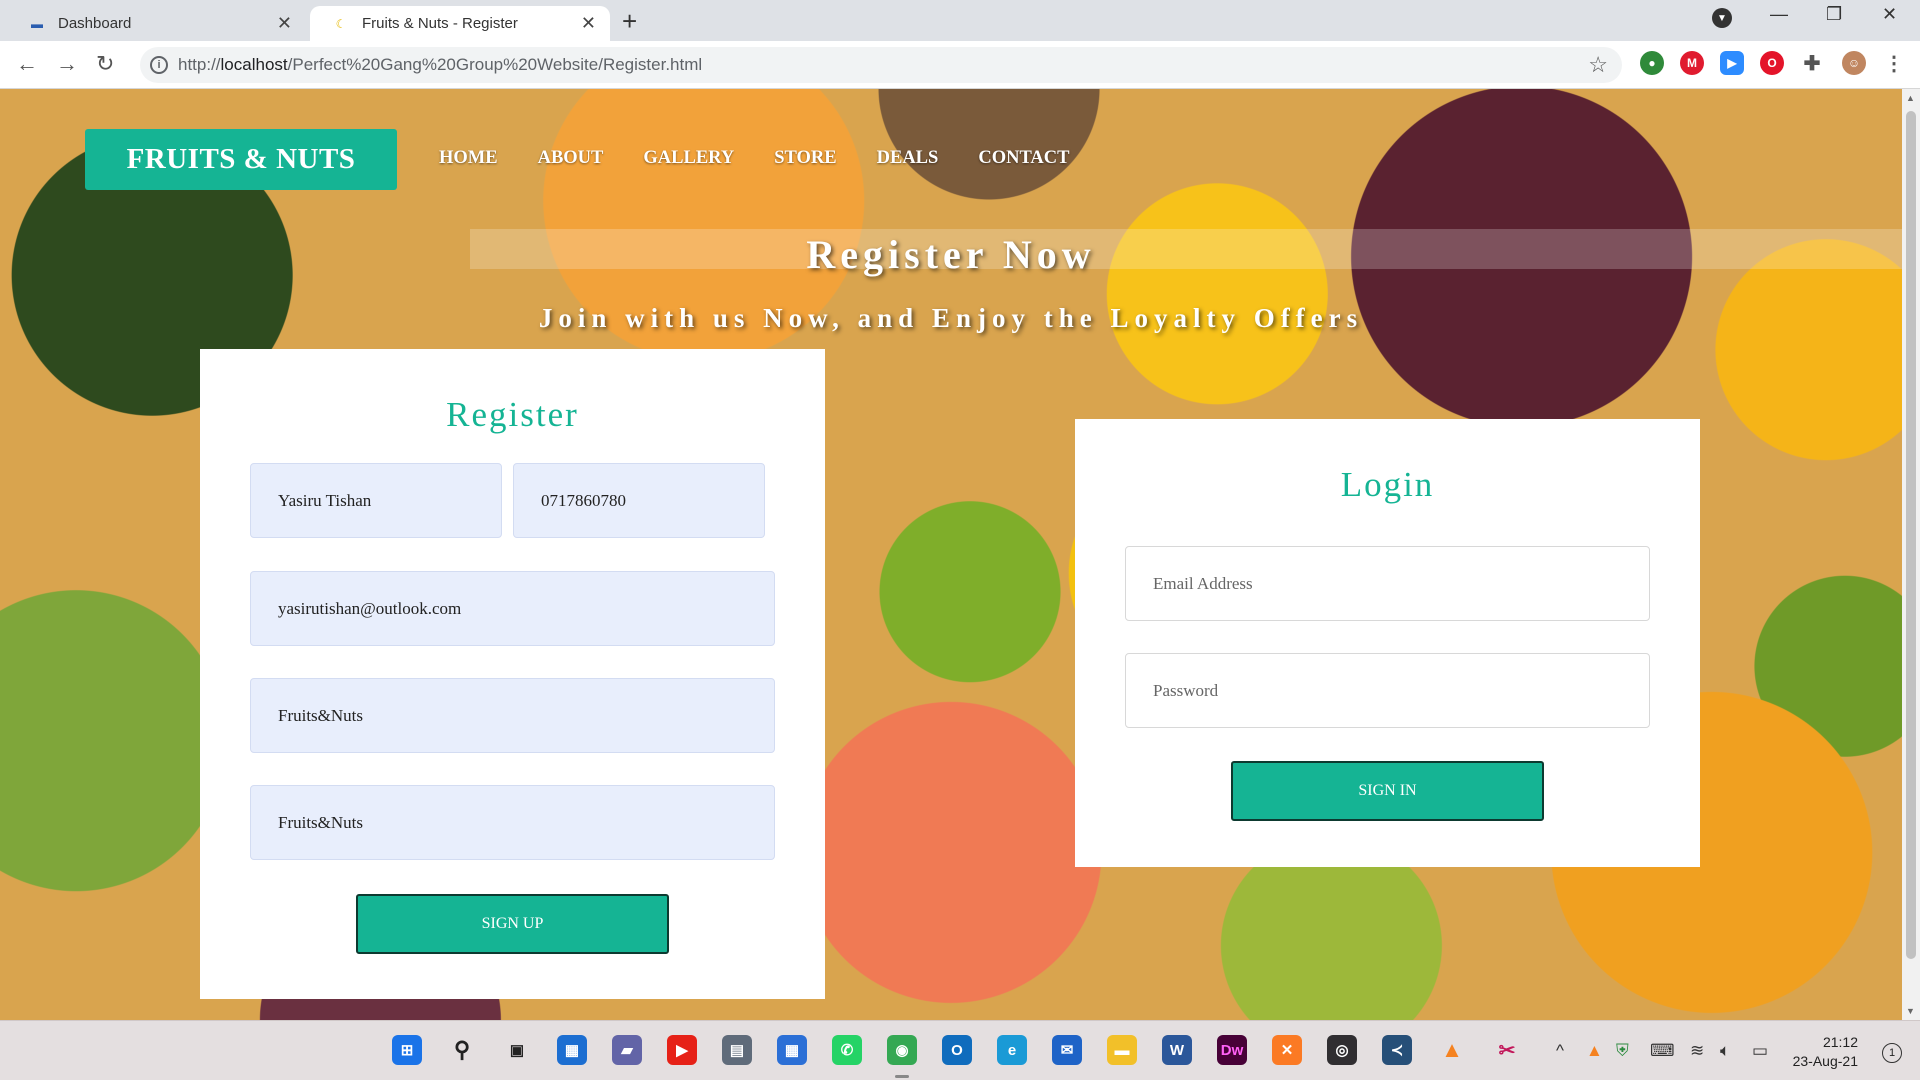  Describe the element at coordinates (1662, 1051) in the screenshot. I see `tray-keyboard-icon: ⌨` at that location.